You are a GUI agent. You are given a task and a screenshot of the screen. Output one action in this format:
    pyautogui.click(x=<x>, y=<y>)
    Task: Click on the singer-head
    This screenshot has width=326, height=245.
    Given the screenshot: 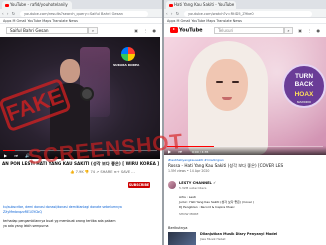 What is the action you would take?
    pyautogui.click(x=70, y=71)
    